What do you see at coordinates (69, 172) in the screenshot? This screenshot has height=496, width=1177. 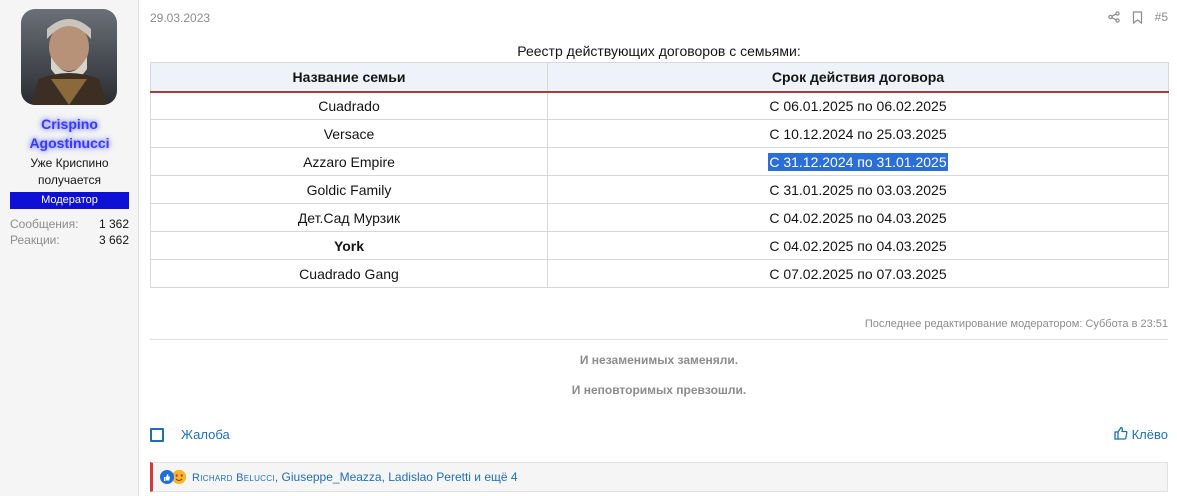 I see `user-title: Уже Криспино получается` at bounding box center [69, 172].